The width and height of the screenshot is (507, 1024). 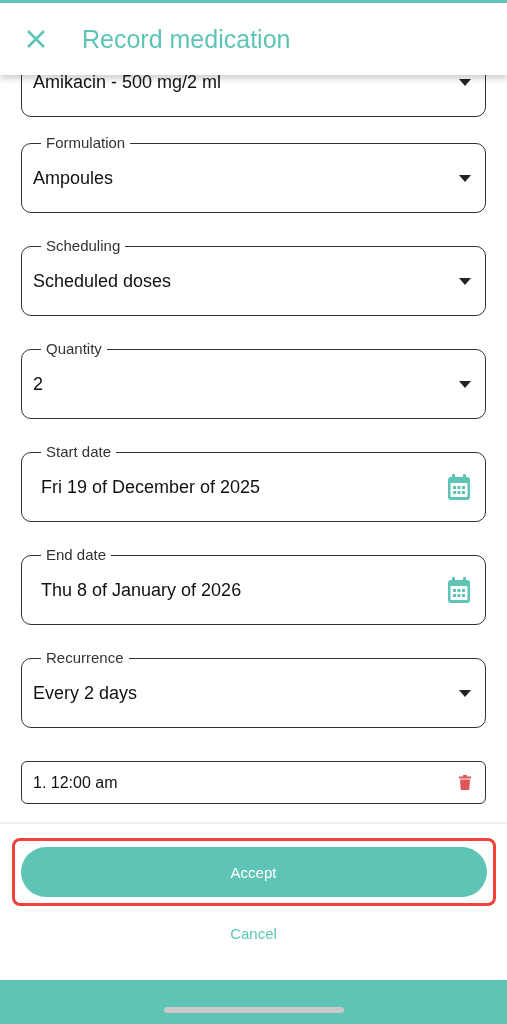 I want to click on field-value: Ampoules, so click(x=74, y=178).